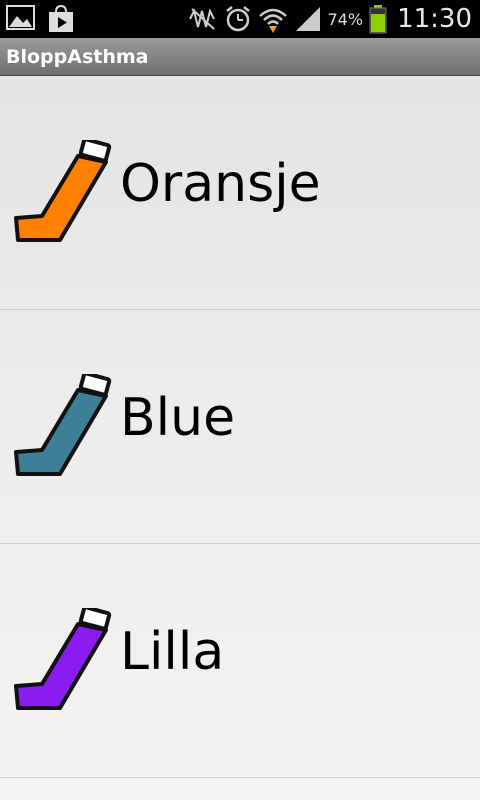  I want to click on status-bar: 74% 11:30, so click(240, 19).